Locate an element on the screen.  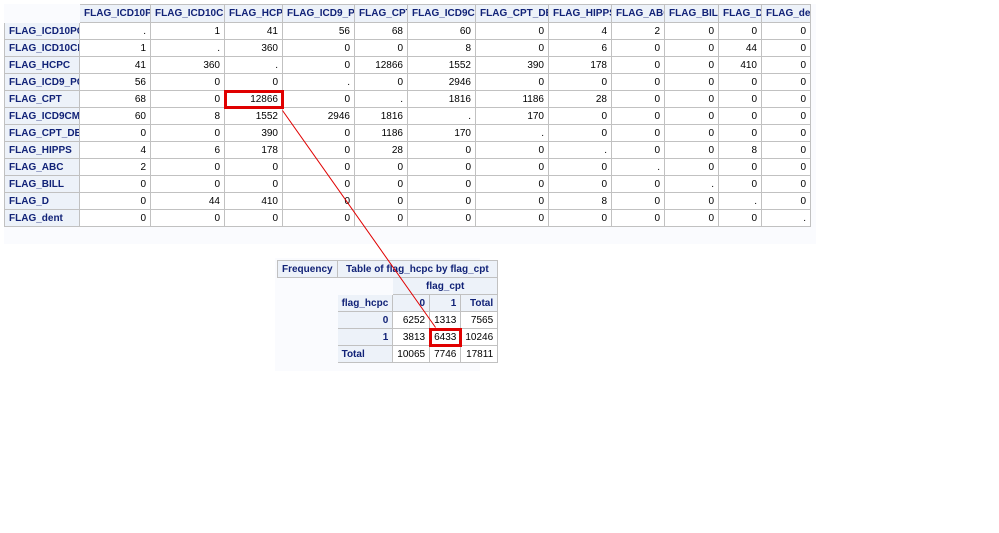
table-cell: 6 is located at coordinates (187, 150).